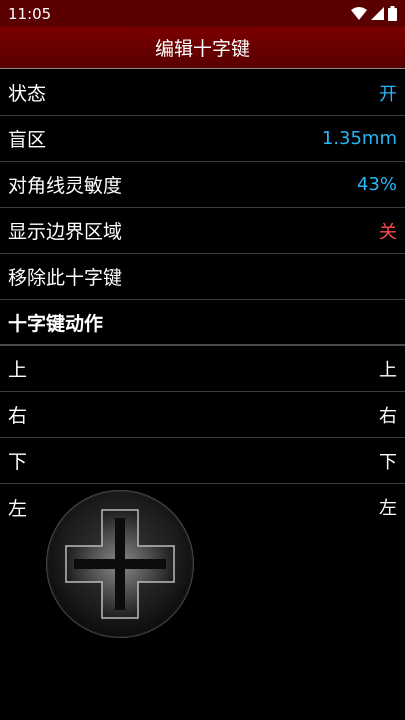  Describe the element at coordinates (30, 13) in the screenshot. I see `status-time: 11:05` at that location.